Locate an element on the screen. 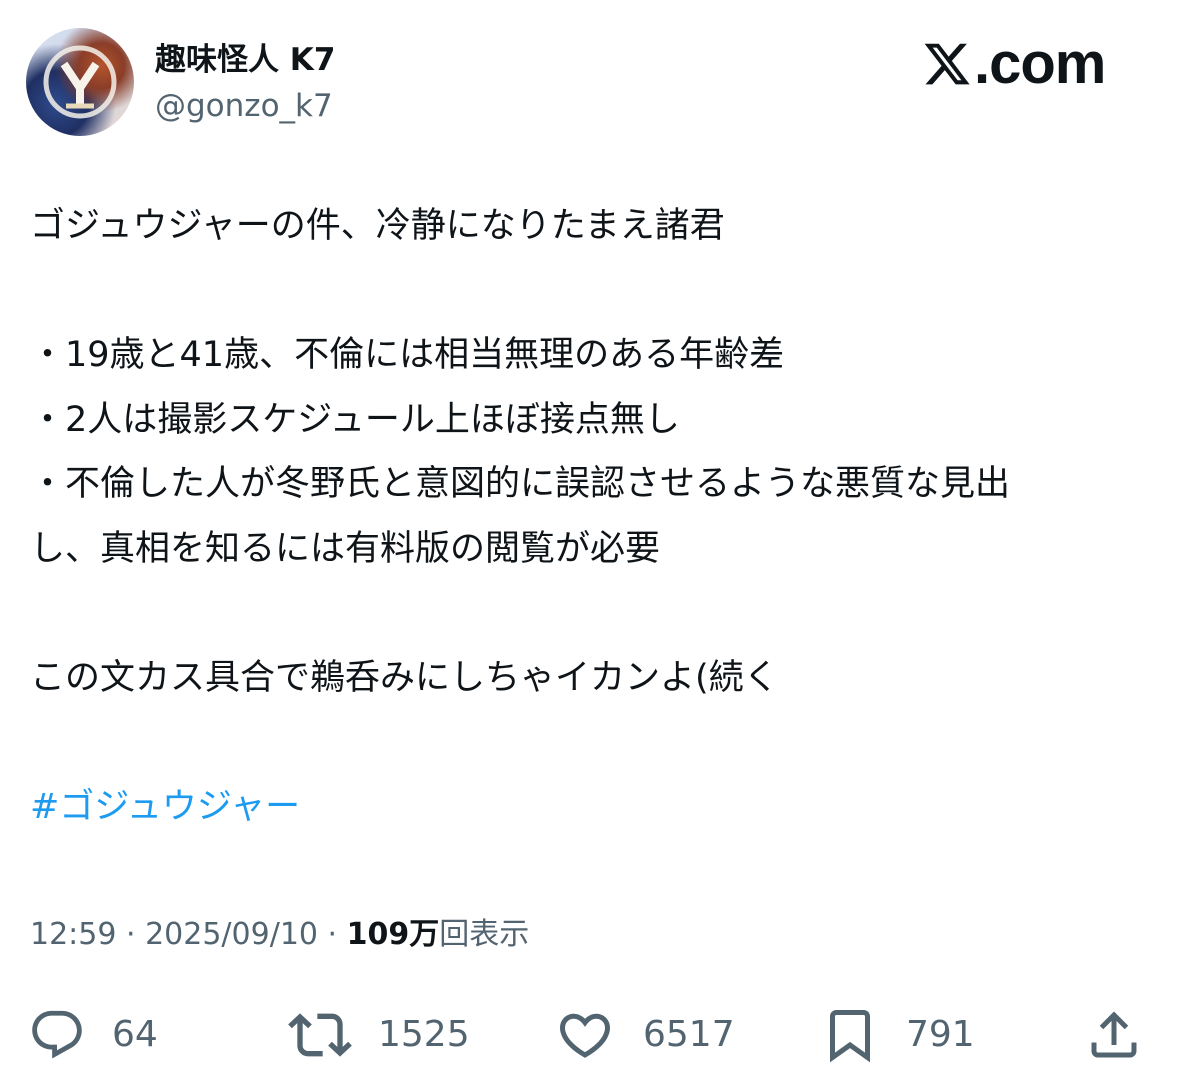 Image resolution: width=1179 pixels, height=1087 pixels. x-logo-icon is located at coordinates (947, 64).